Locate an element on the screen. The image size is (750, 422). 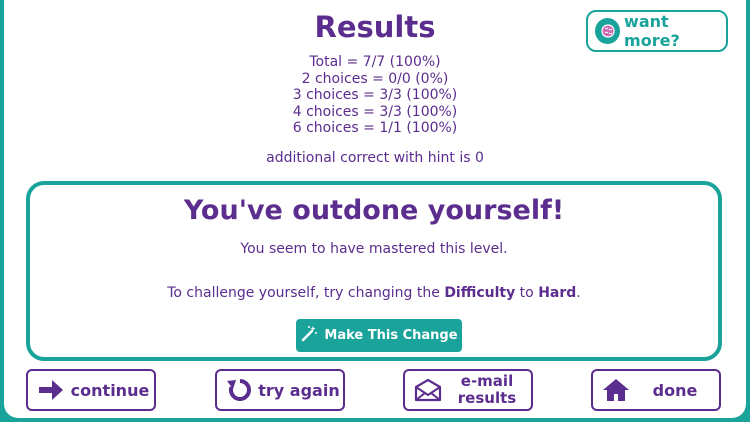
suggestion-mid: to is located at coordinates (527, 293).